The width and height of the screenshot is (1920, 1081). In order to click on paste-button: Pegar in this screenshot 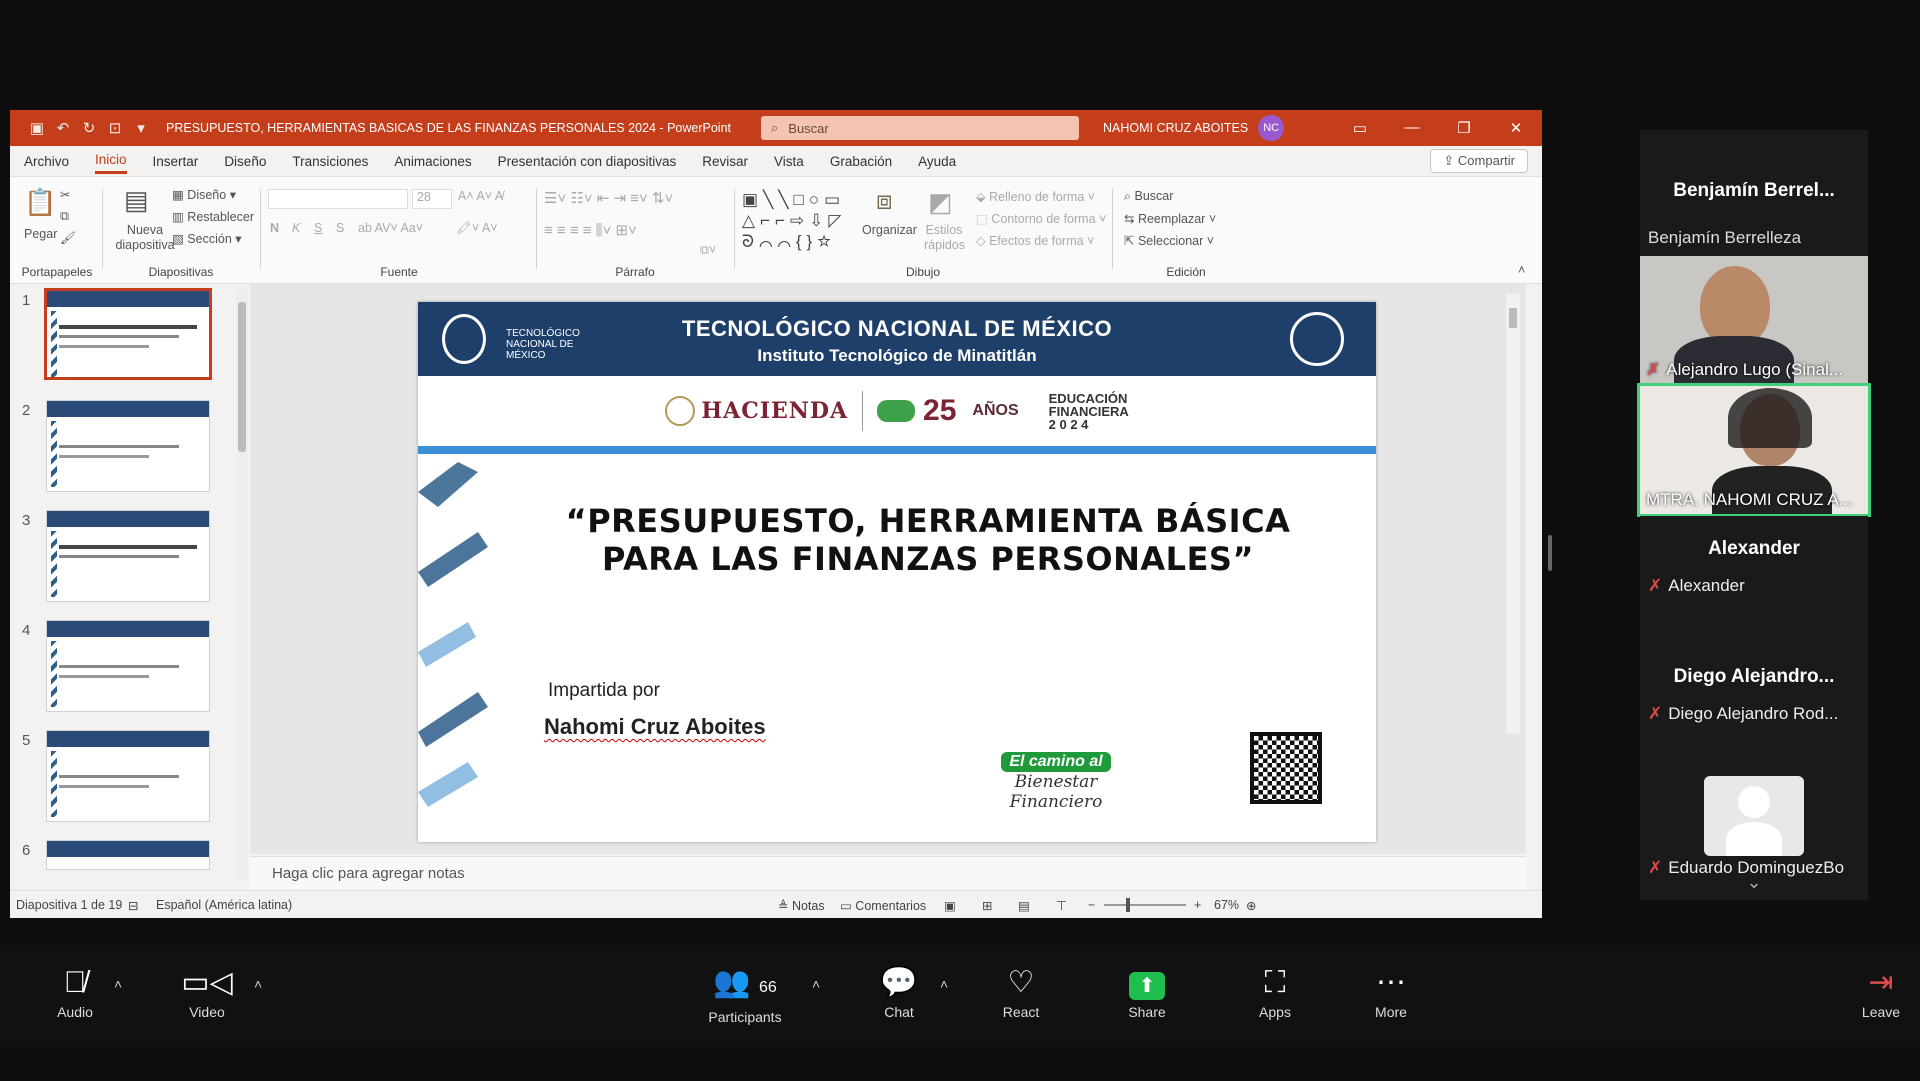, I will do `click(40, 234)`.